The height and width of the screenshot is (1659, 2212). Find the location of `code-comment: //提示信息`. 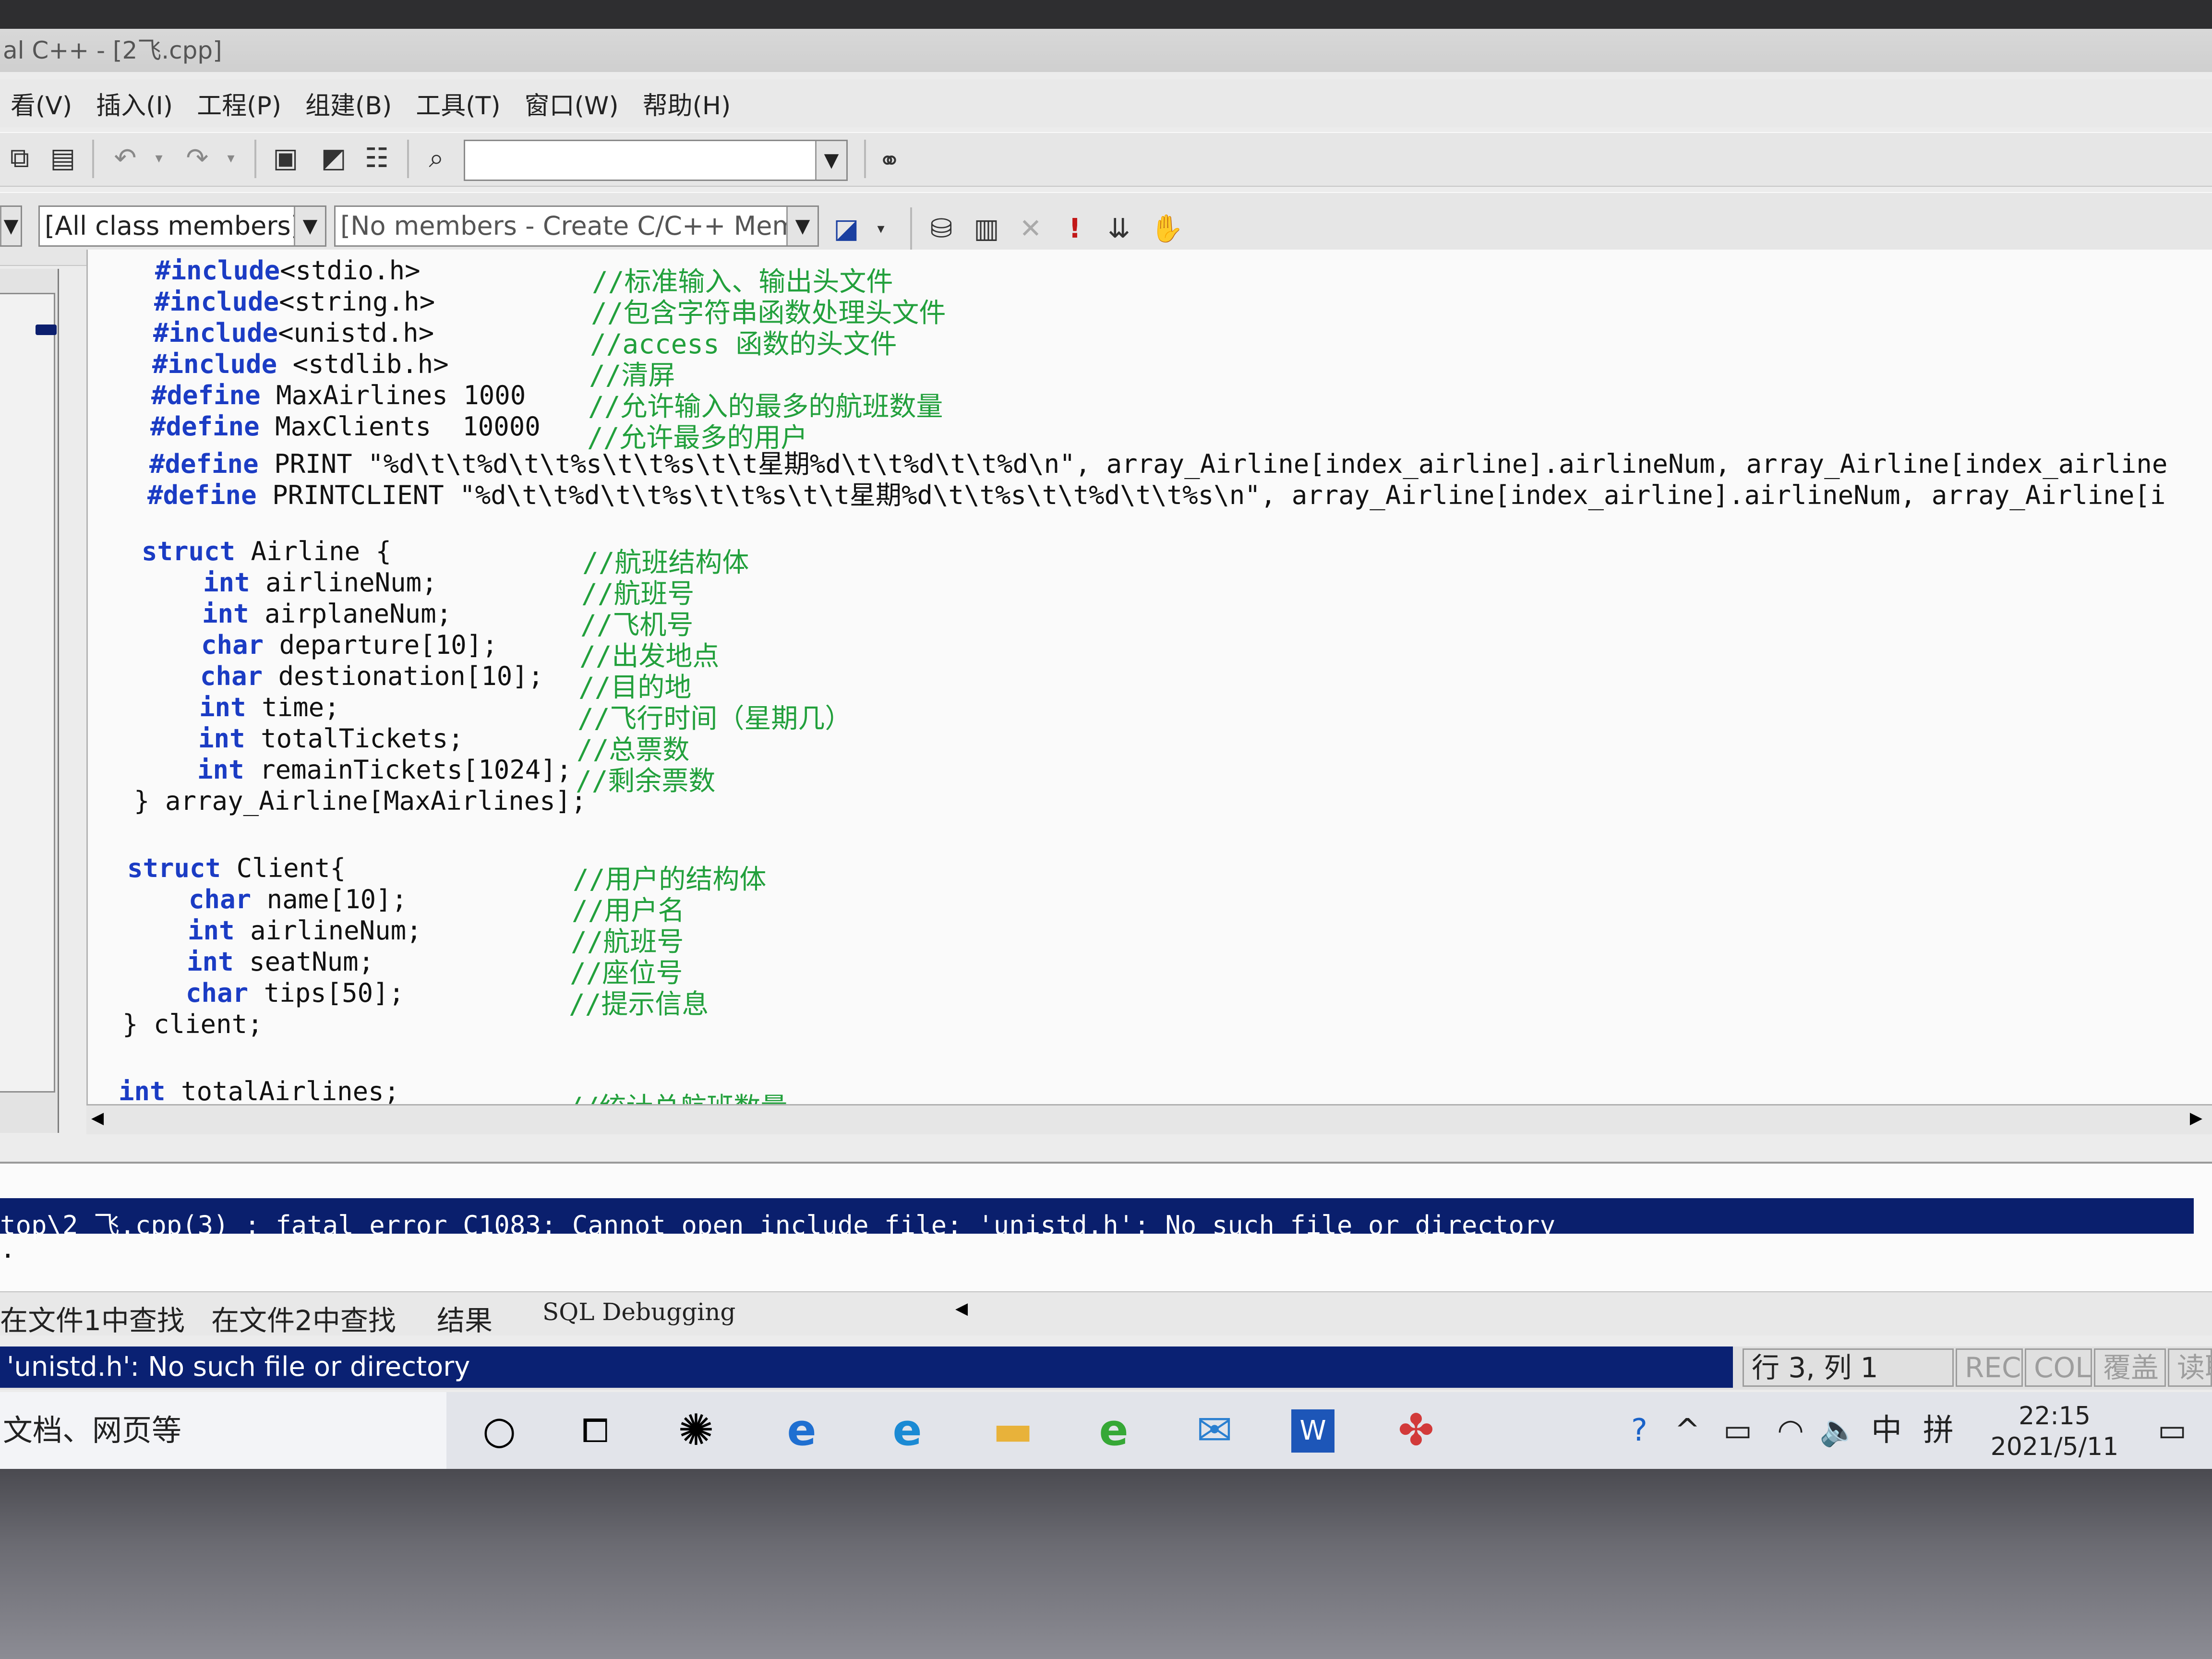

code-comment: //提示信息 is located at coordinates (639, 1005).